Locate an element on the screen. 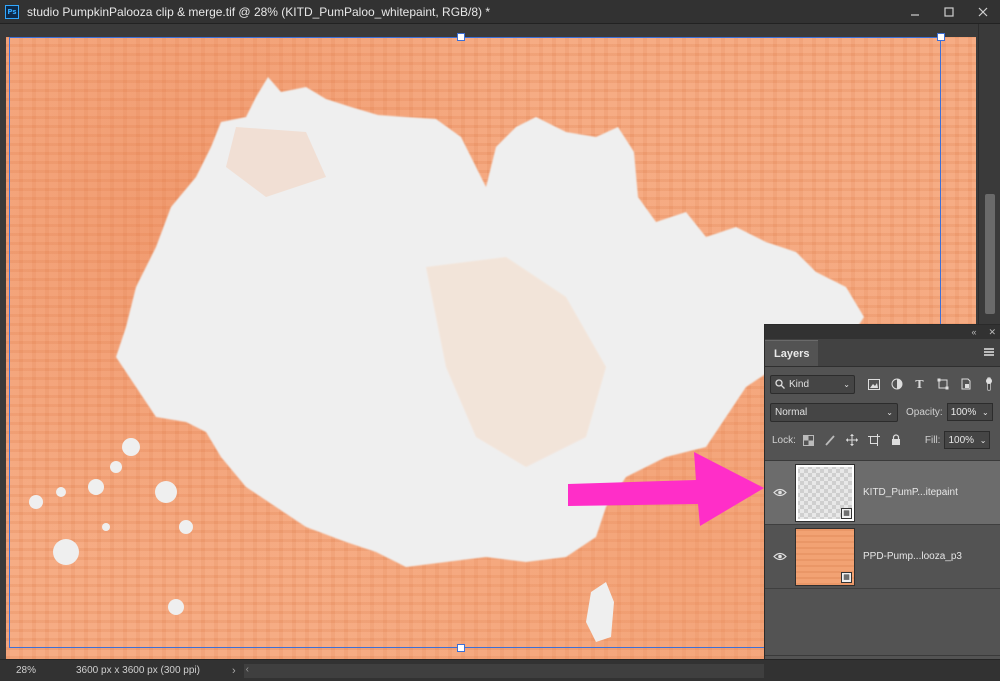 The image size is (1000, 681). layer-filter-row: Kind ⌄ T is located at coordinates (882, 384).